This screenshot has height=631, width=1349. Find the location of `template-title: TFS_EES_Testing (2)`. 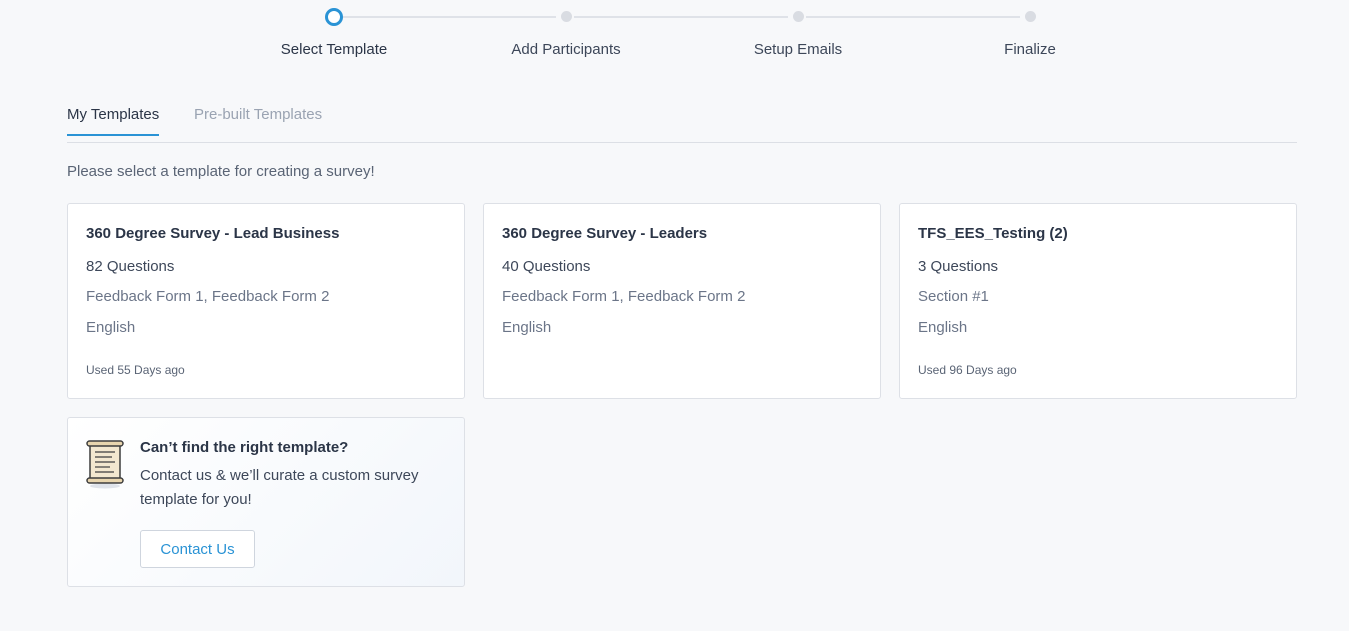

template-title: TFS_EES_Testing (2) is located at coordinates (993, 233).